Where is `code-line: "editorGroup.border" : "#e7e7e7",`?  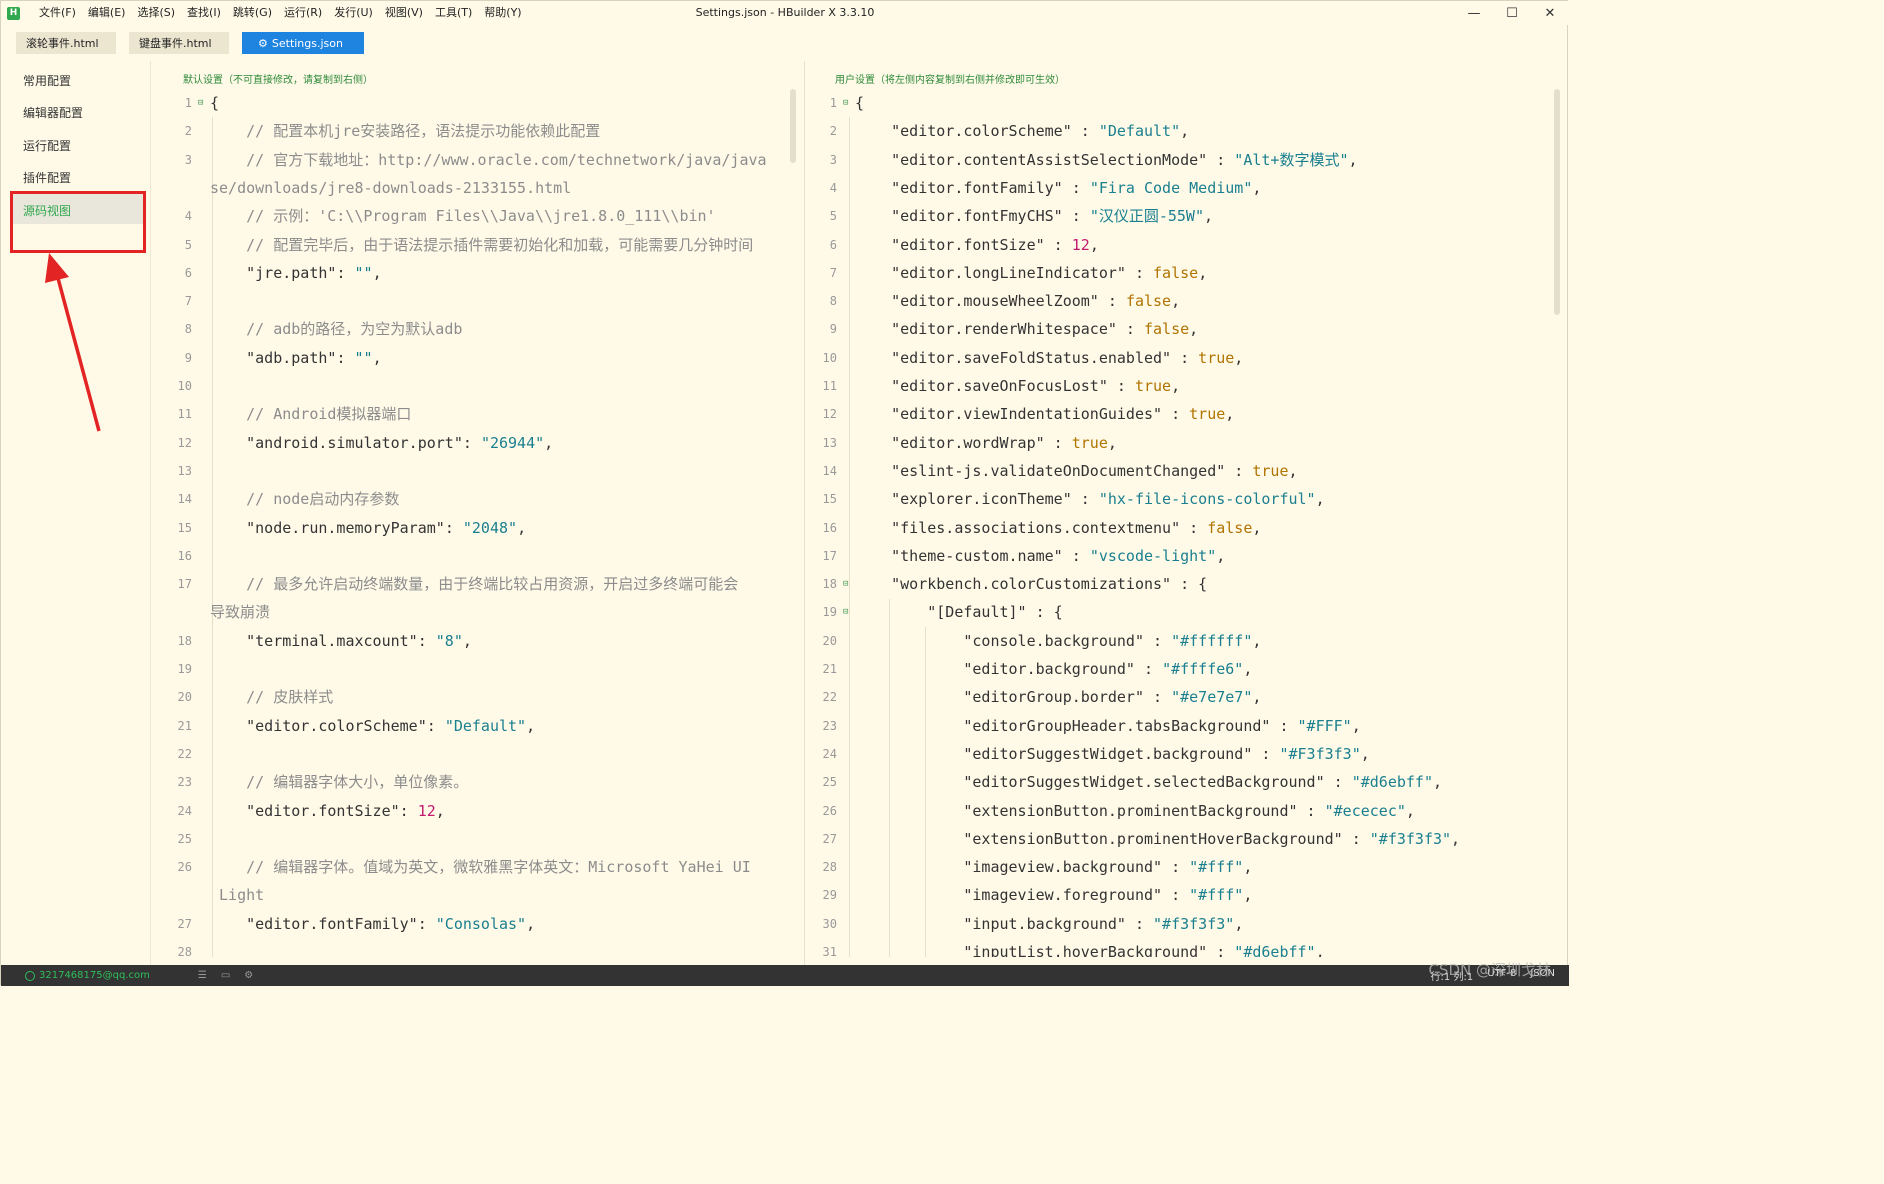 code-line: "editorGroup.border" : "#e7e7e7", is located at coordinates (1058, 697).